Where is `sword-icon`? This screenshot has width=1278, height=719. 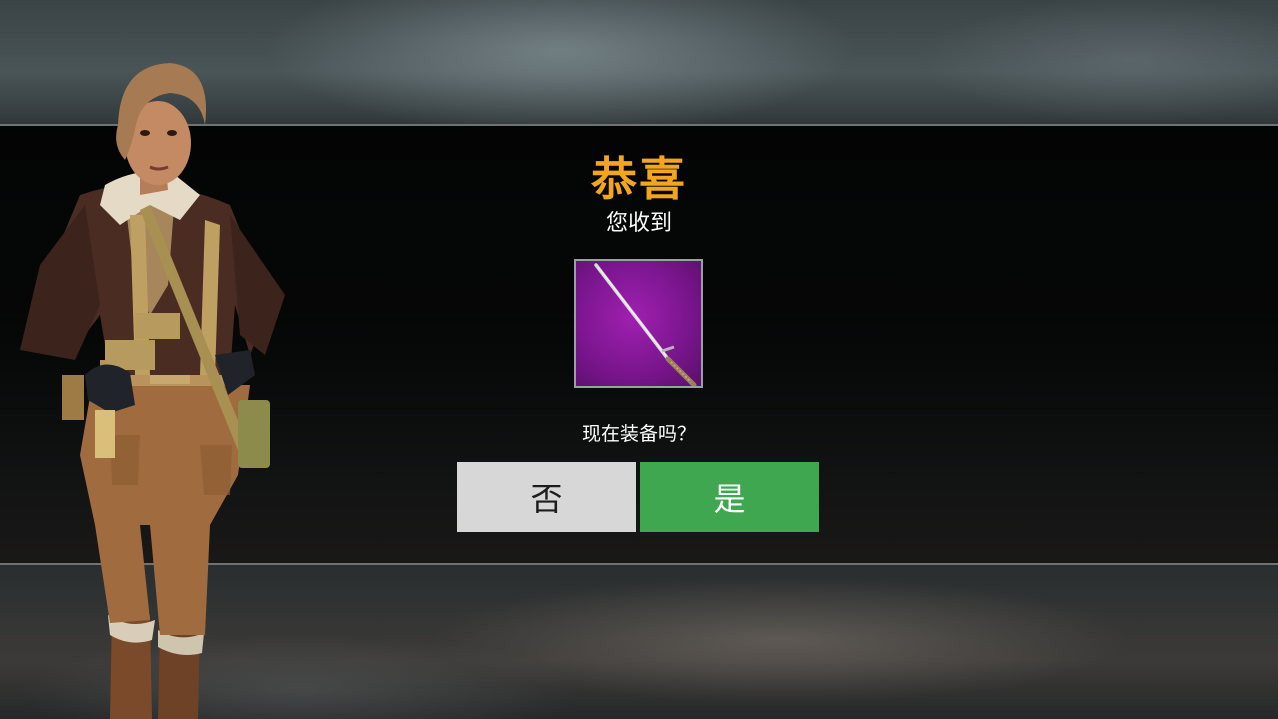
sword-icon is located at coordinates (645, 324).